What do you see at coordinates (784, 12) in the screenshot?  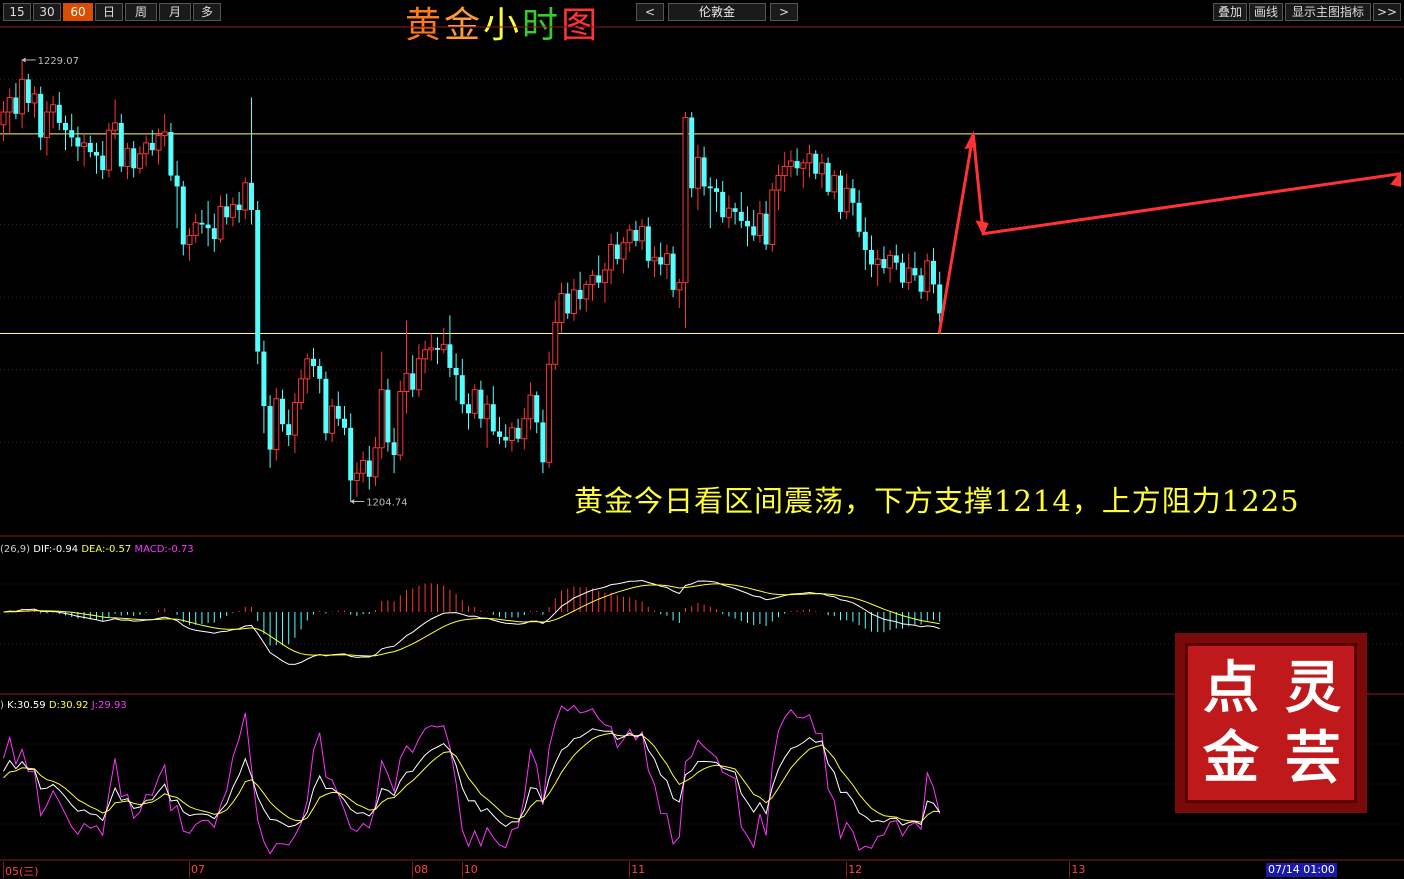 I see `next-symbol-button: >` at bounding box center [784, 12].